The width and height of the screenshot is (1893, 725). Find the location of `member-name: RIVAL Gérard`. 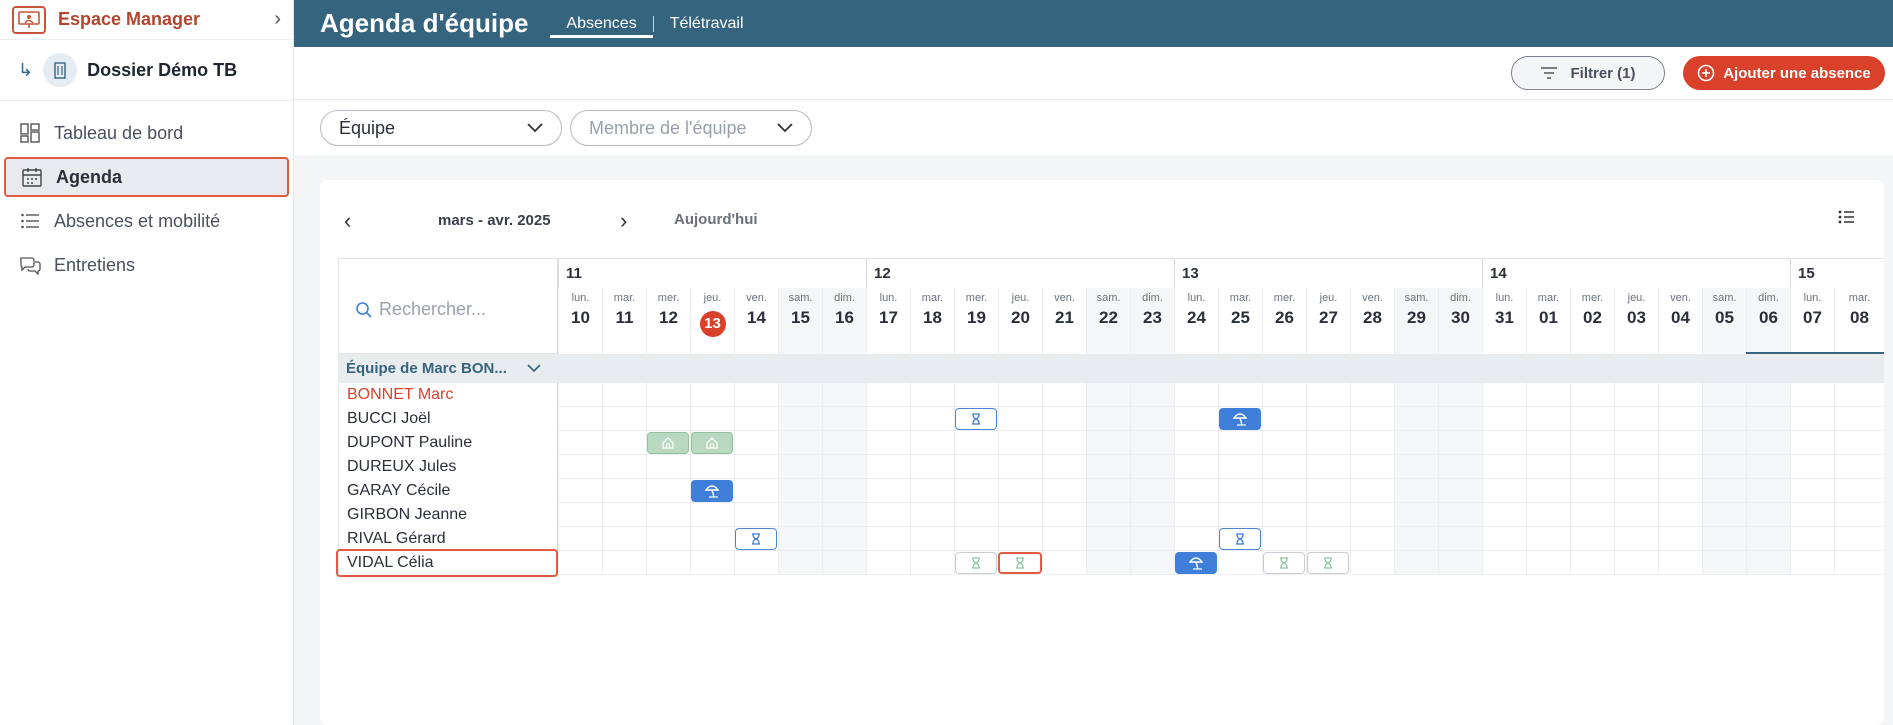

member-name: RIVAL Gérard is located at coordinates (448, 539).